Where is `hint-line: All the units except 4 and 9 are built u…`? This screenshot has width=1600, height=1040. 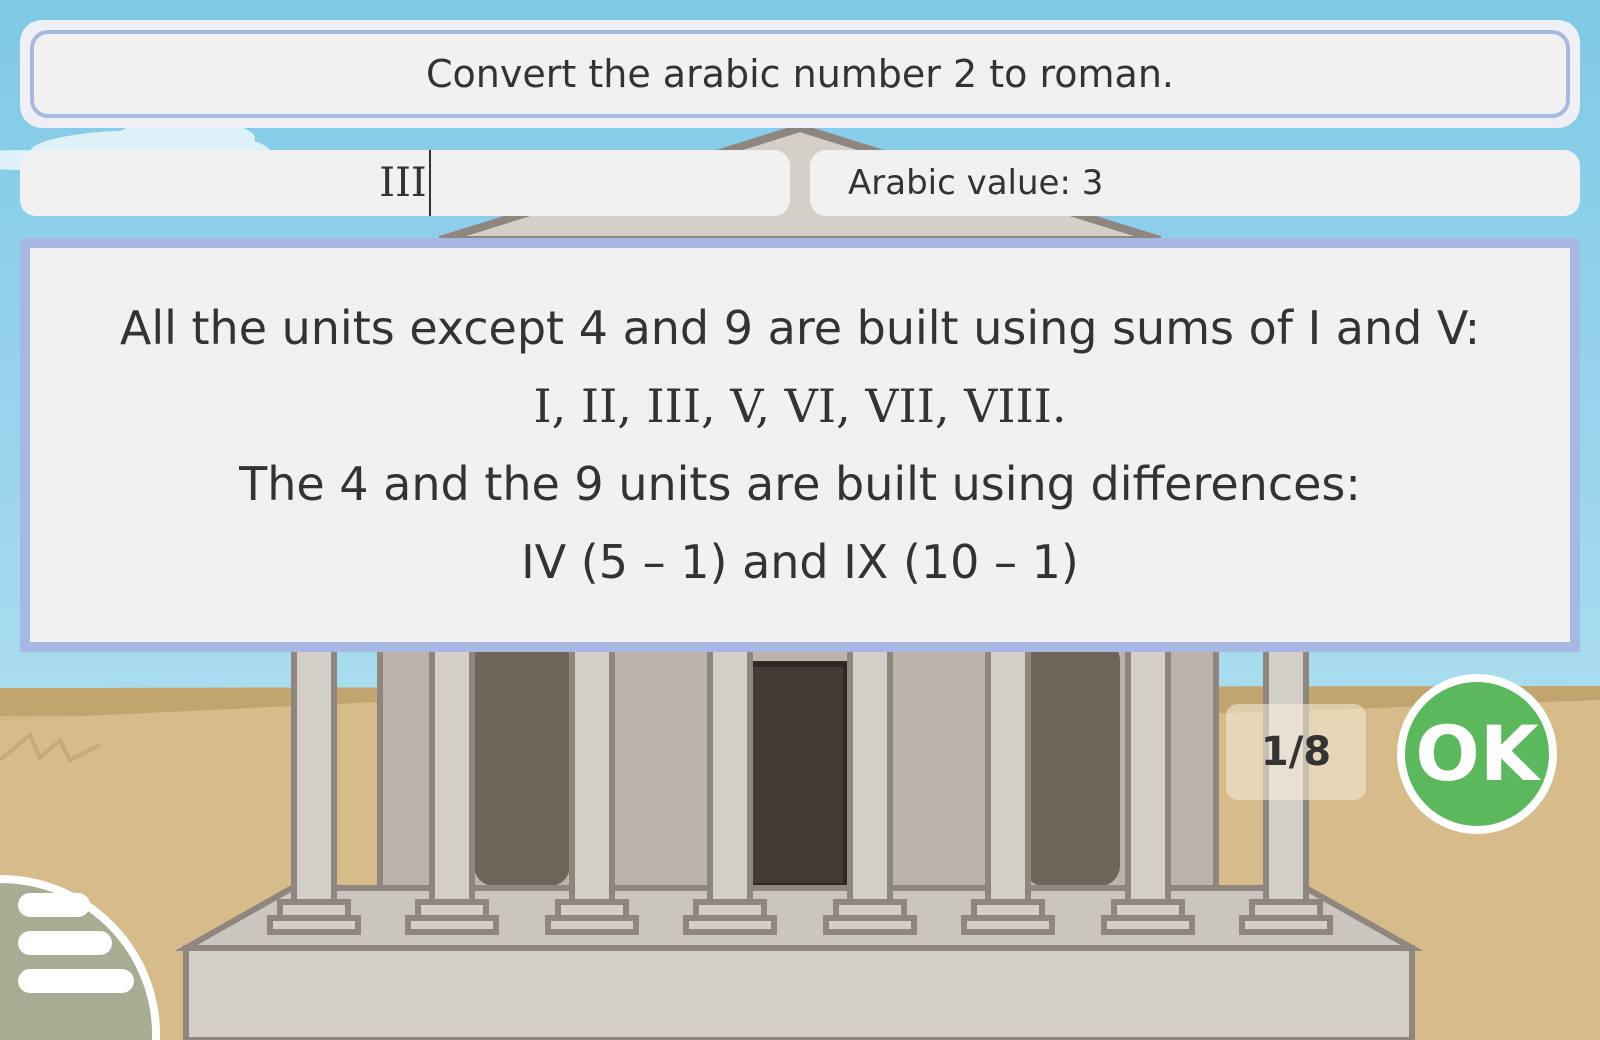
hint-line: All the units except 4 and 9 are built u… is located at coordinates (800, 328).